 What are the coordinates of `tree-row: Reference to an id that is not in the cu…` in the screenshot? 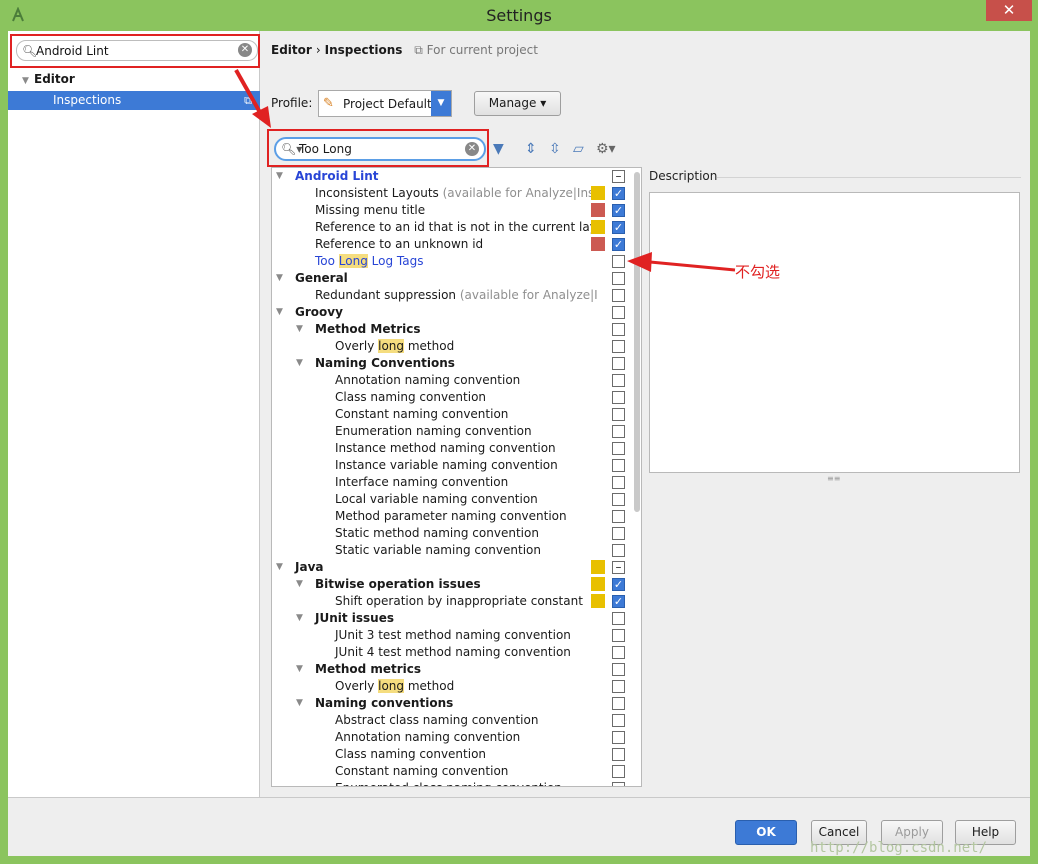 It's located at (442, 227).